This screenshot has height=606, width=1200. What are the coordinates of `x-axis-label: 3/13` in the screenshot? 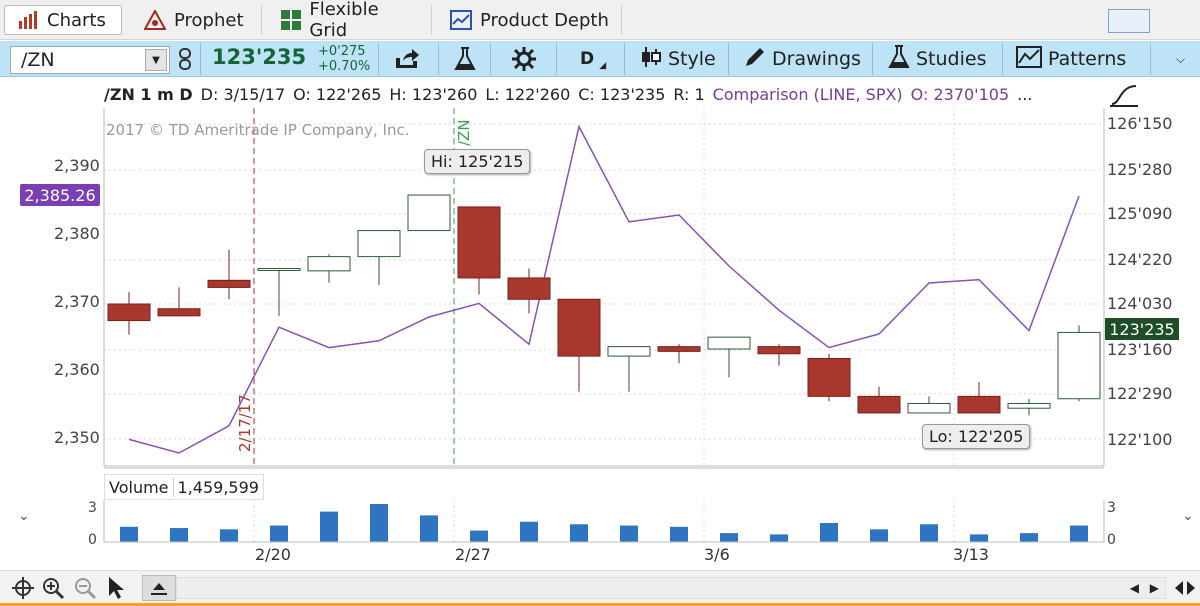 It's located at (971, 554).